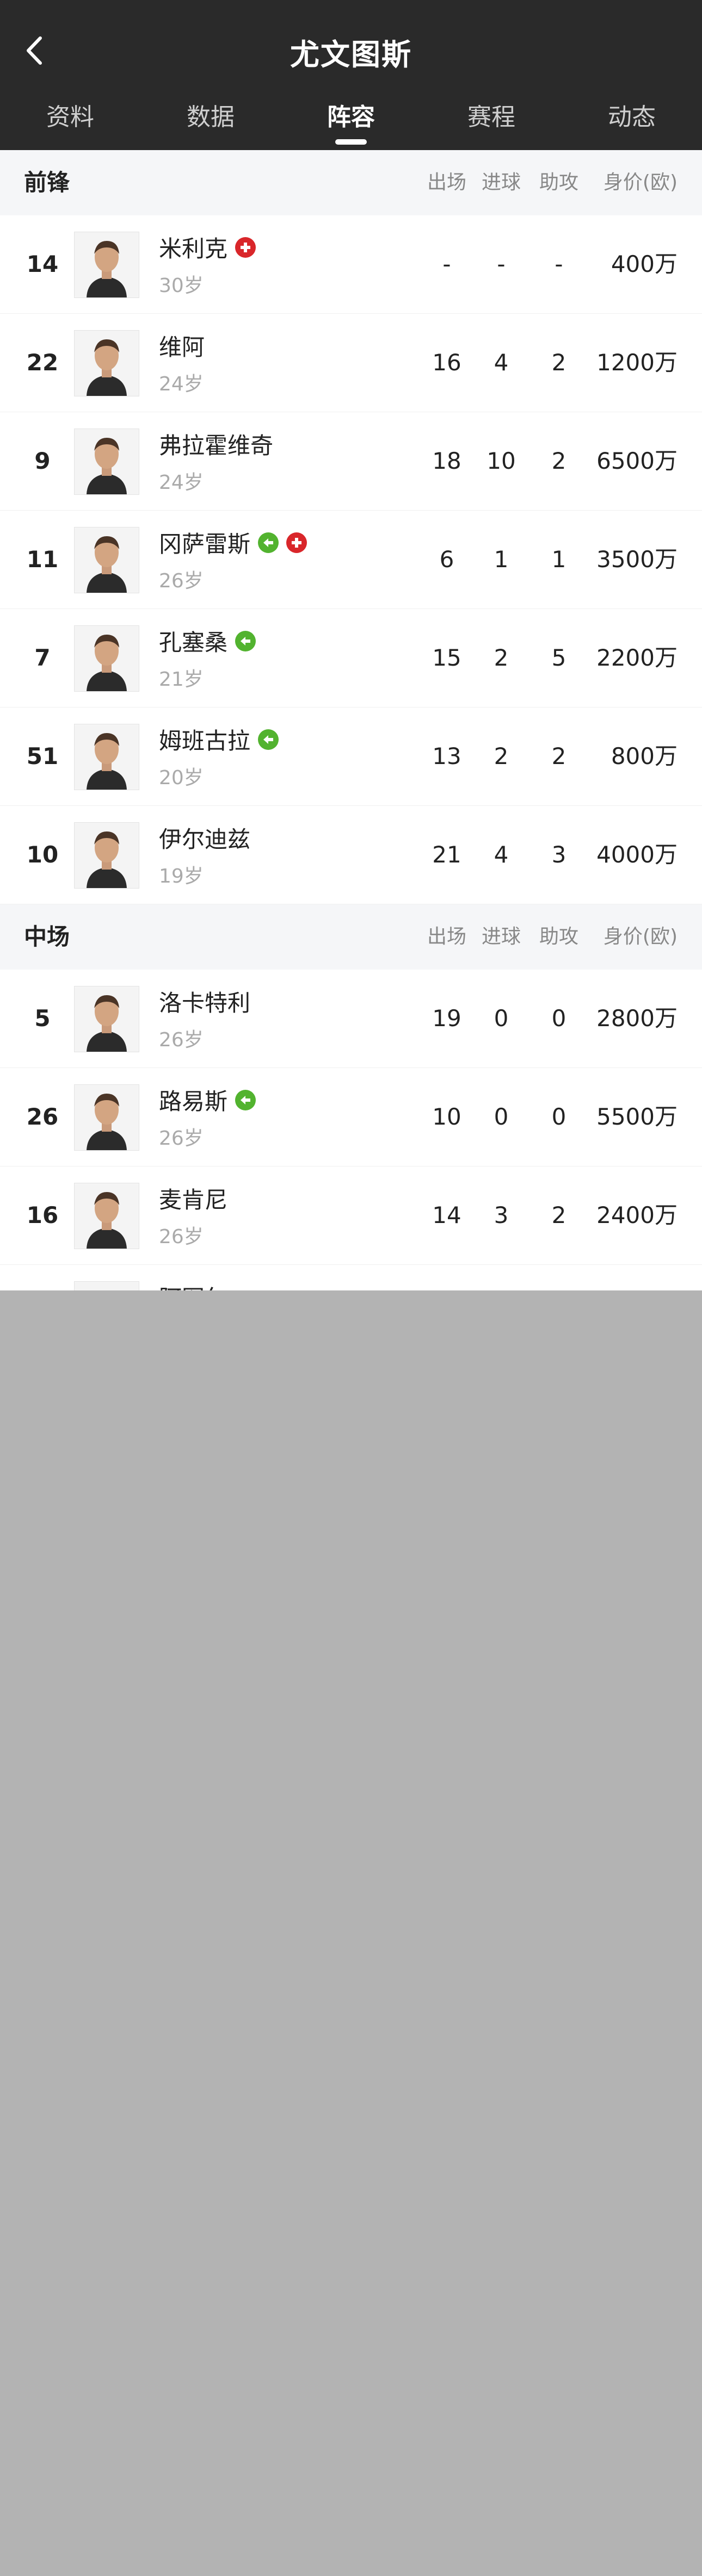 Image resolution: width=702 pixels, height=2576 pixels. I want to click on stat-value: 2400万, so click(637, 1215).